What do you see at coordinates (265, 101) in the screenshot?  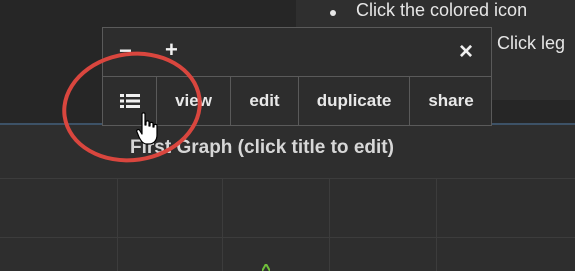 I see `edit-button: edit` at bounding box center [265, 101].